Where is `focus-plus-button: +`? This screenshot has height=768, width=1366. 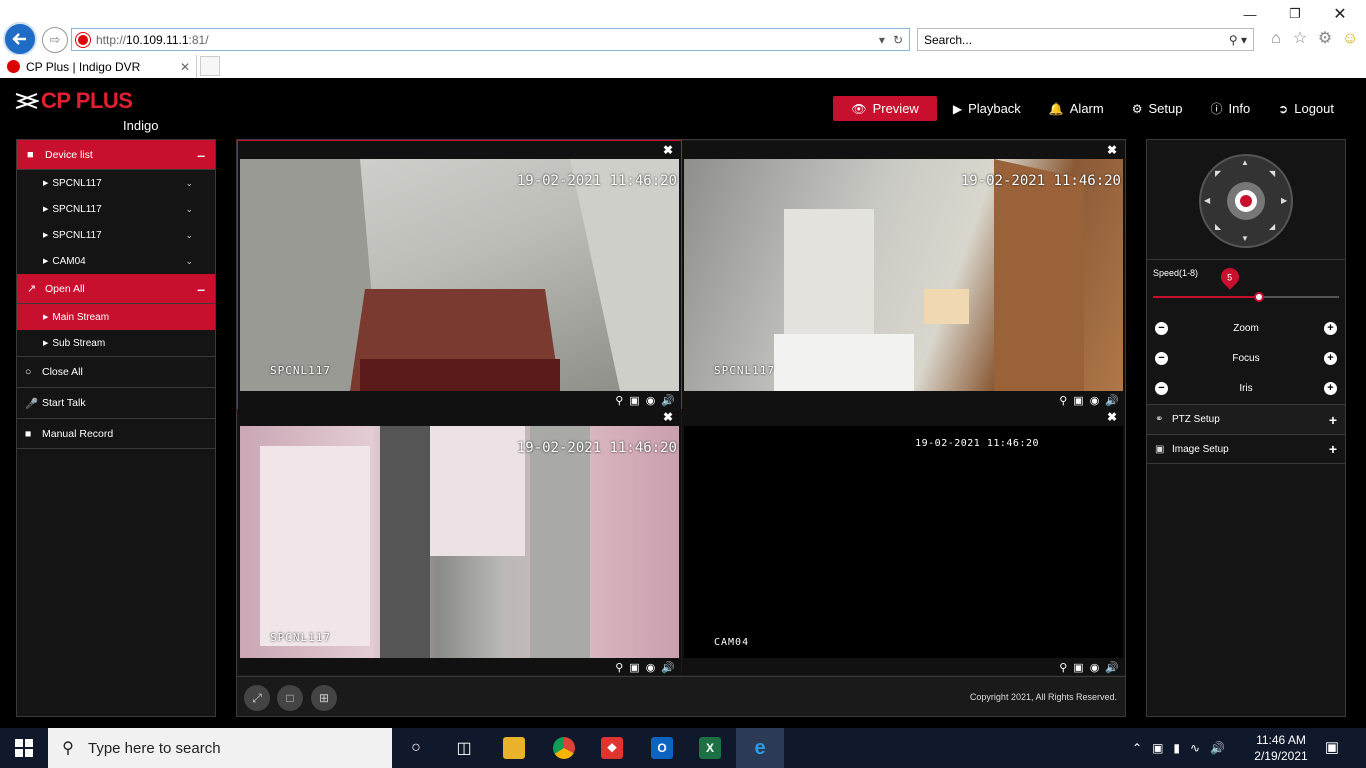
focus-plus-button: + is located at coordinates (1330, 358).